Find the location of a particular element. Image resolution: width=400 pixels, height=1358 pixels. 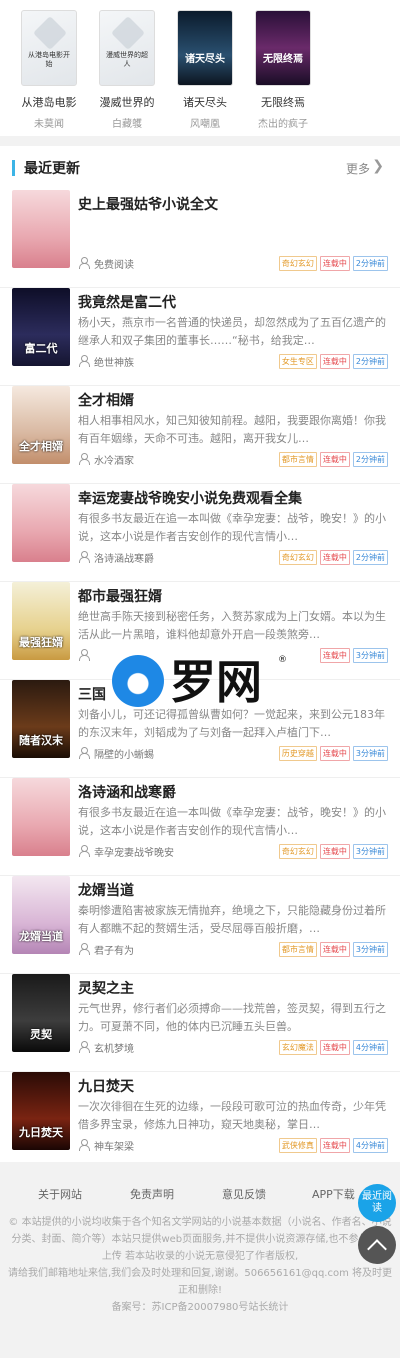

book-cover: 灵契 is located at coordinates (41, 1013).